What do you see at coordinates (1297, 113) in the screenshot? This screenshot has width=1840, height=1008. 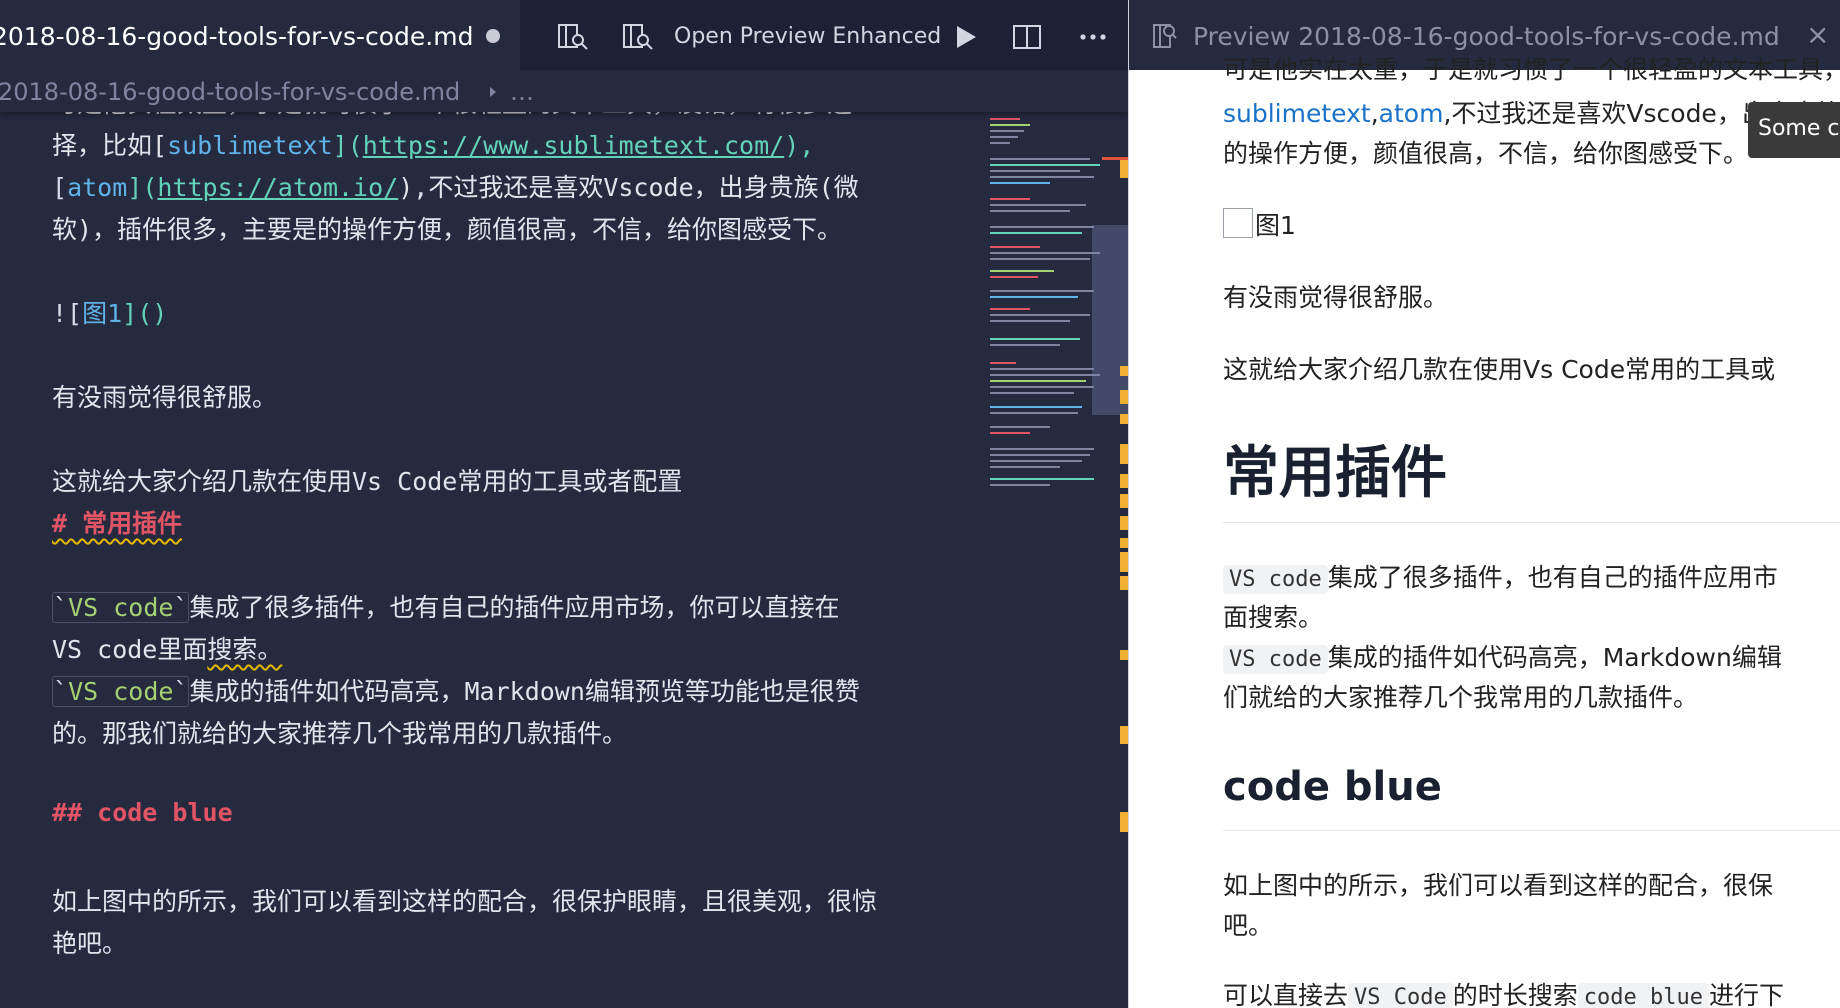 I see `preview-link-sublimetext: sublimetext` at bounding box center [1297, 113].